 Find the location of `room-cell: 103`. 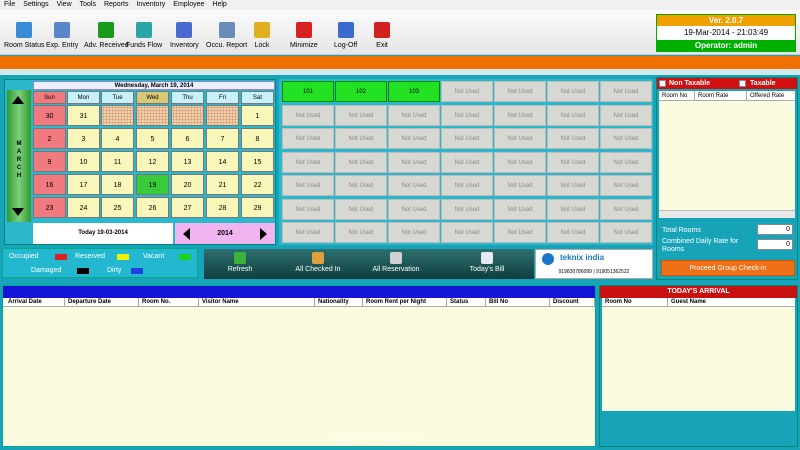

room-cell: 103 is located at coordinates (414, 91).